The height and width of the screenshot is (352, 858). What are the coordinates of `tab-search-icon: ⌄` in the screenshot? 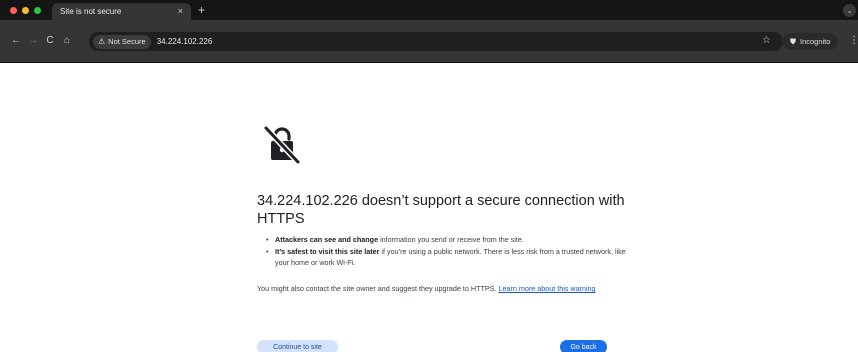 It's located at (849, 10).